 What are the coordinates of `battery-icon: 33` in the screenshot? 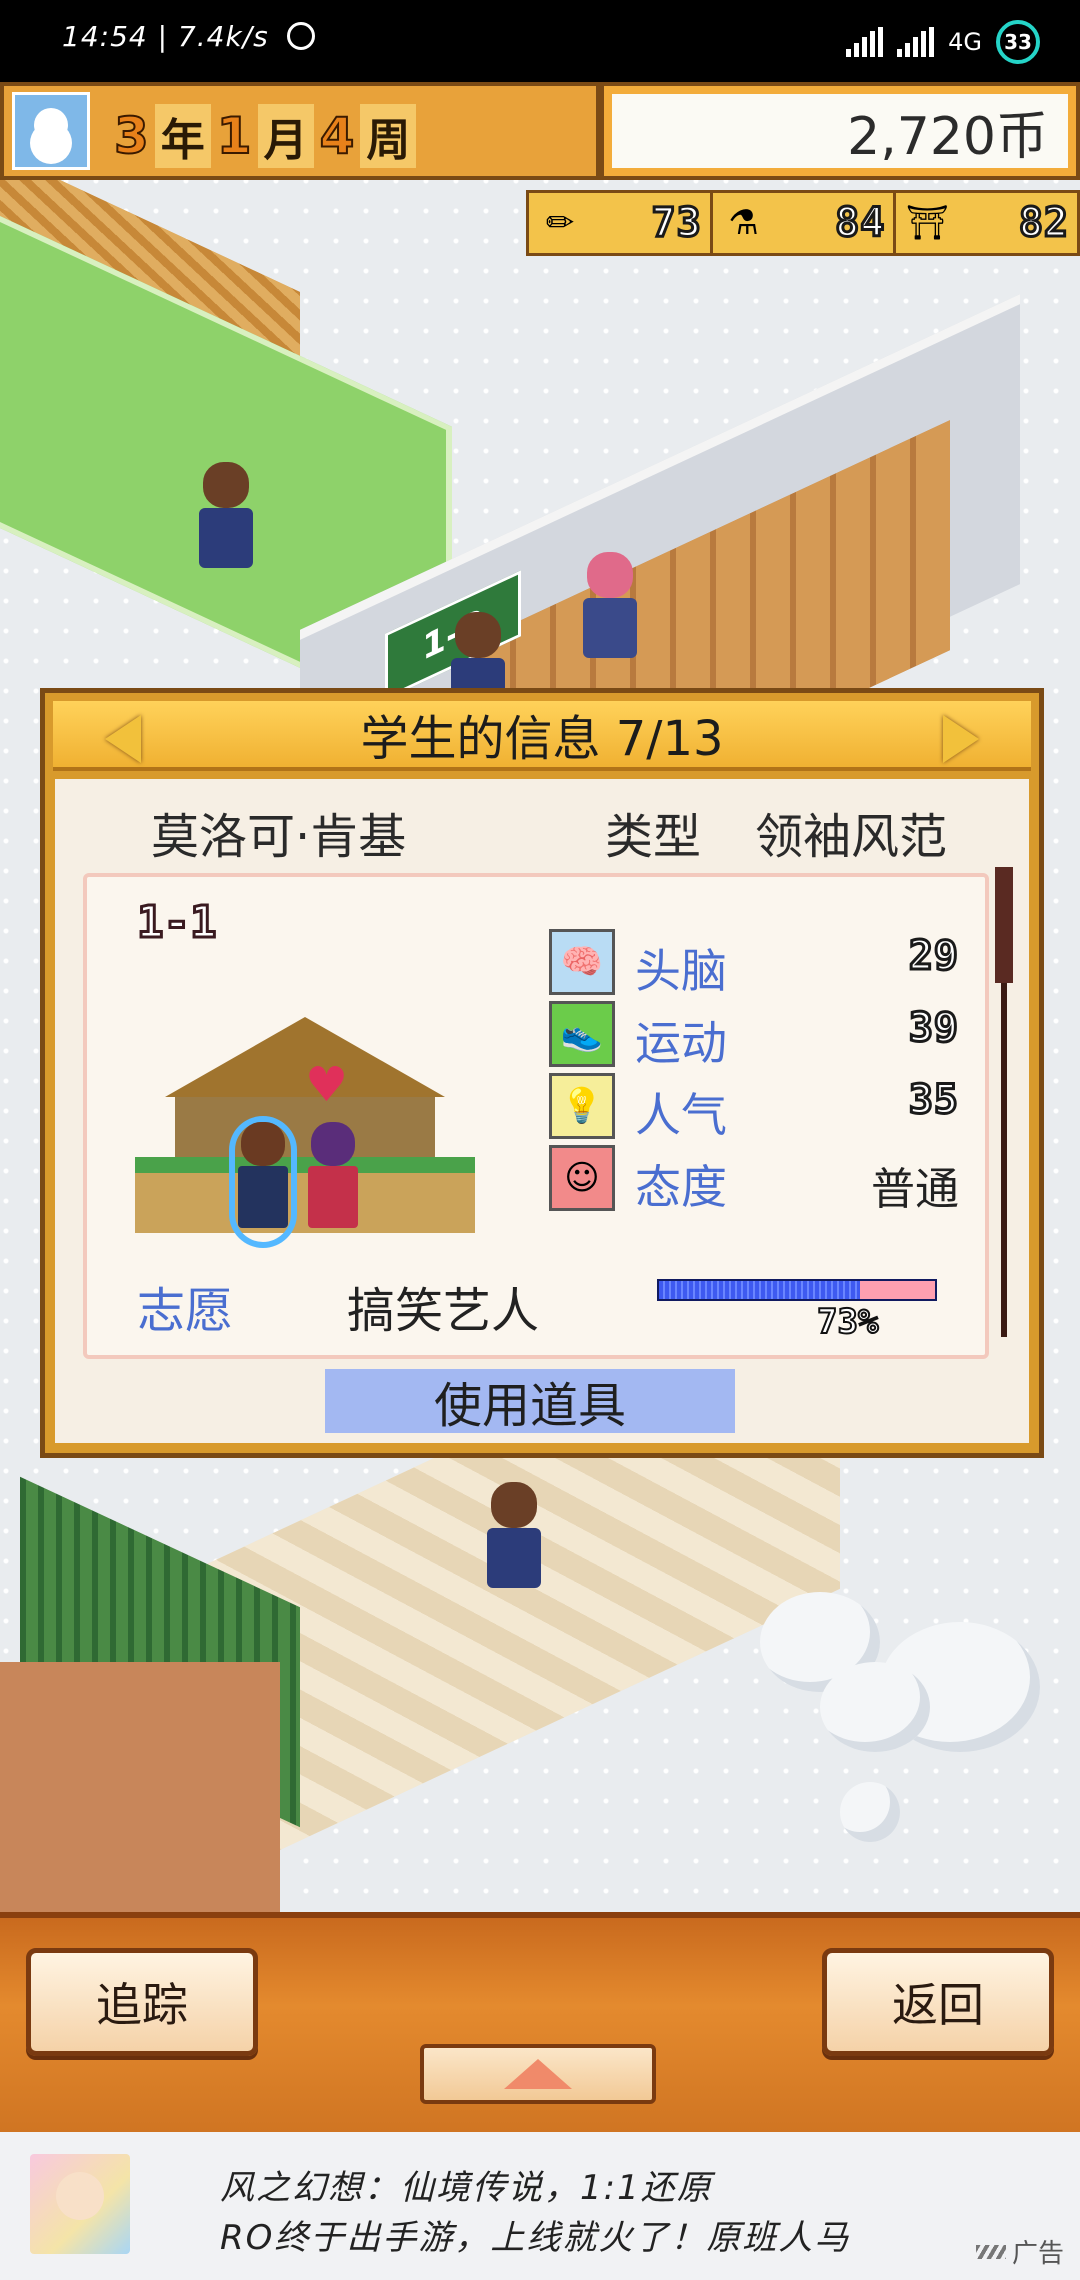 It's located at (1018, 42).